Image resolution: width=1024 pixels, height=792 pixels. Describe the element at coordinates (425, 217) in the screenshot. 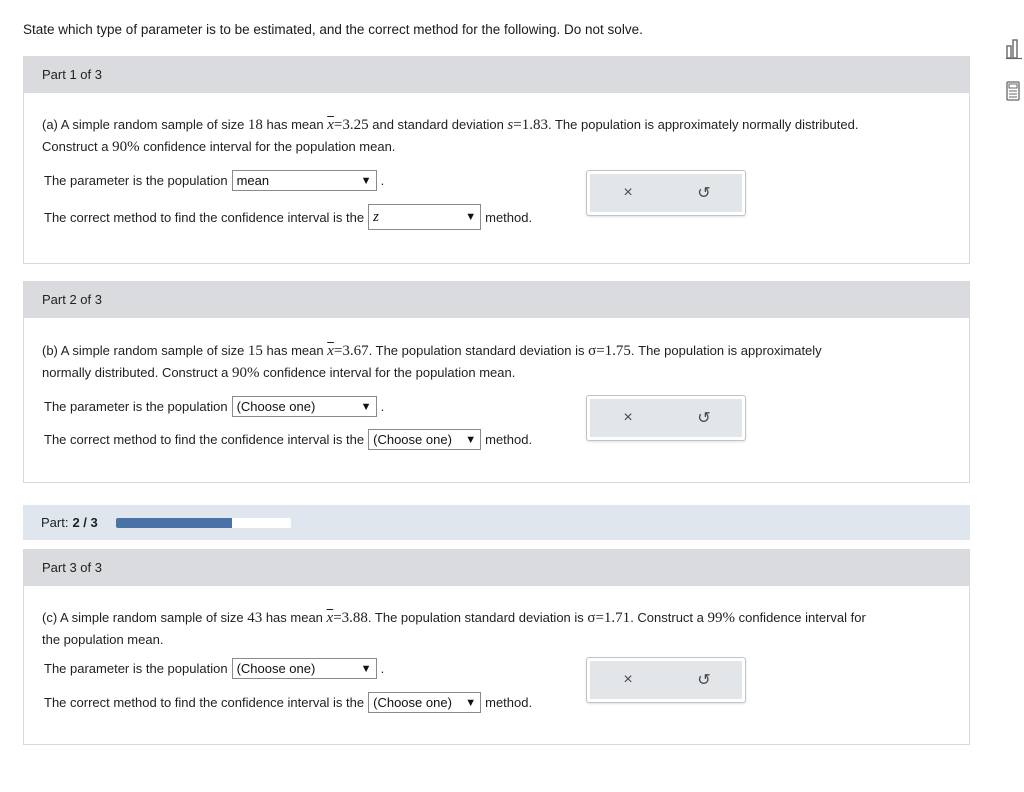

I see `method-select: z ▼` at that location.